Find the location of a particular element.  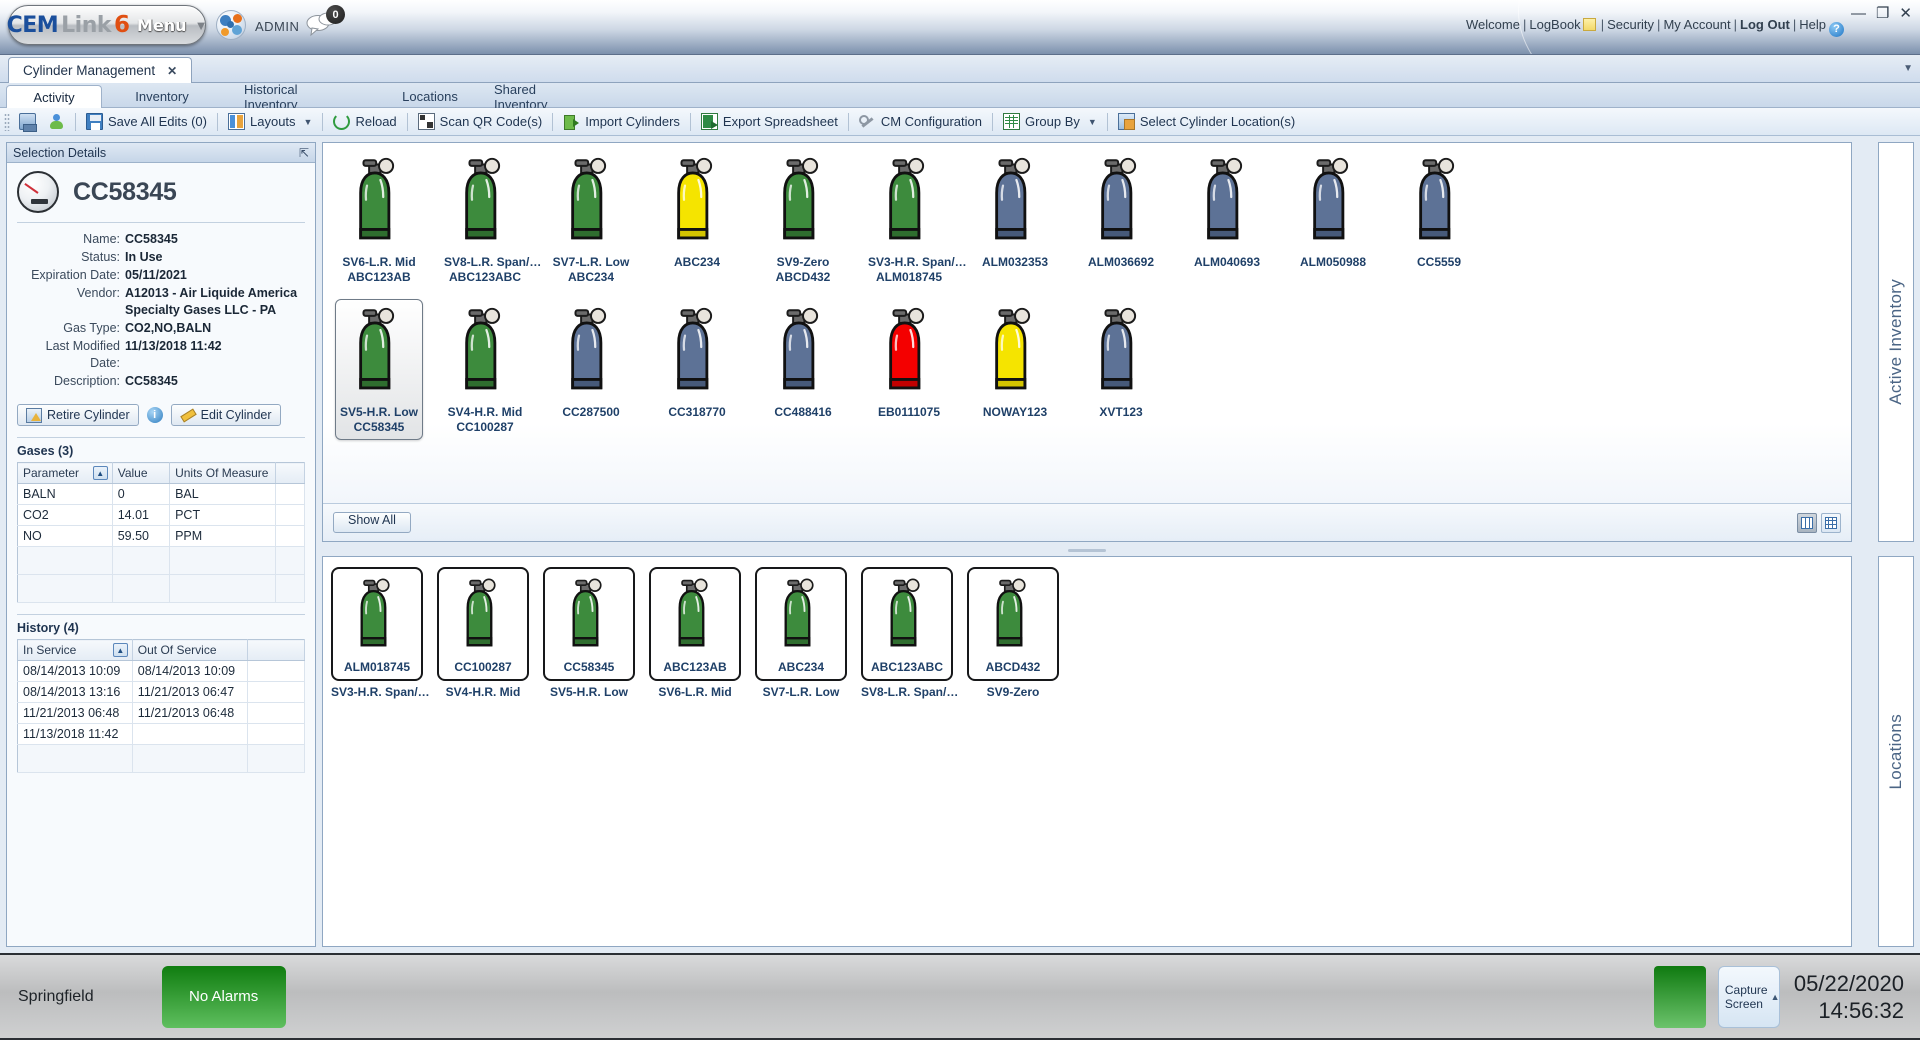

vertical-tab-locations: Locations is located at coordinates (1896, 751).